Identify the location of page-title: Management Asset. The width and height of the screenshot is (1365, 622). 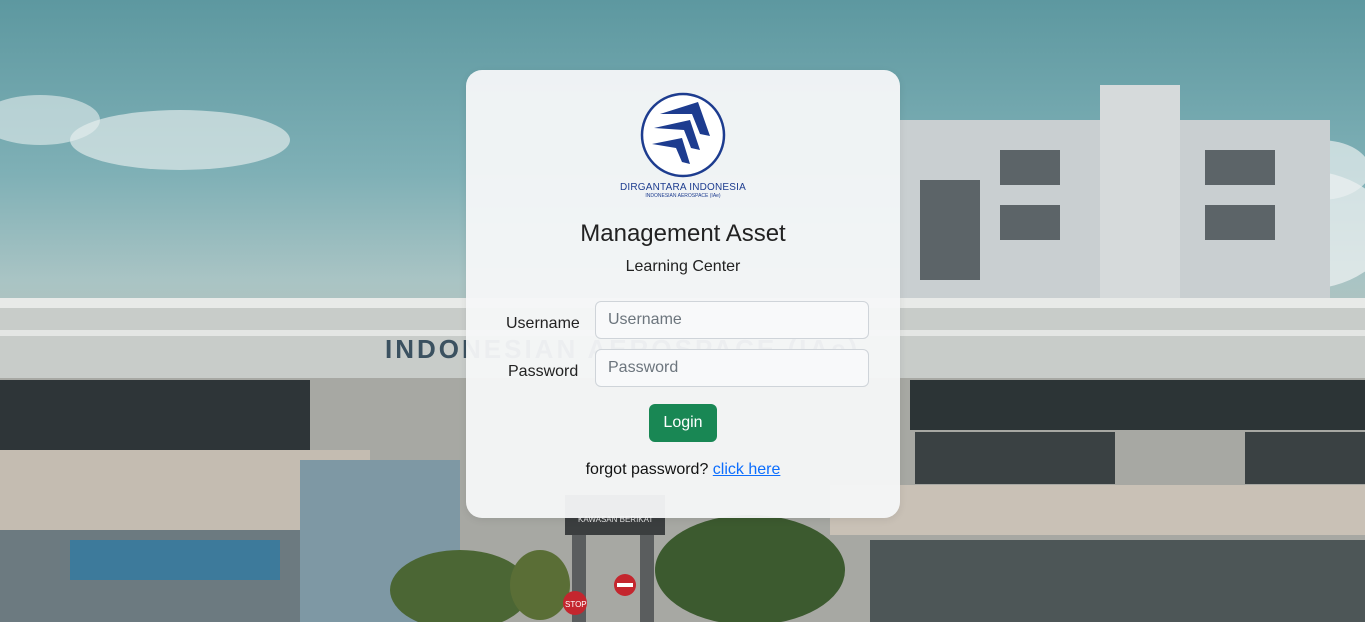
(683, 233).